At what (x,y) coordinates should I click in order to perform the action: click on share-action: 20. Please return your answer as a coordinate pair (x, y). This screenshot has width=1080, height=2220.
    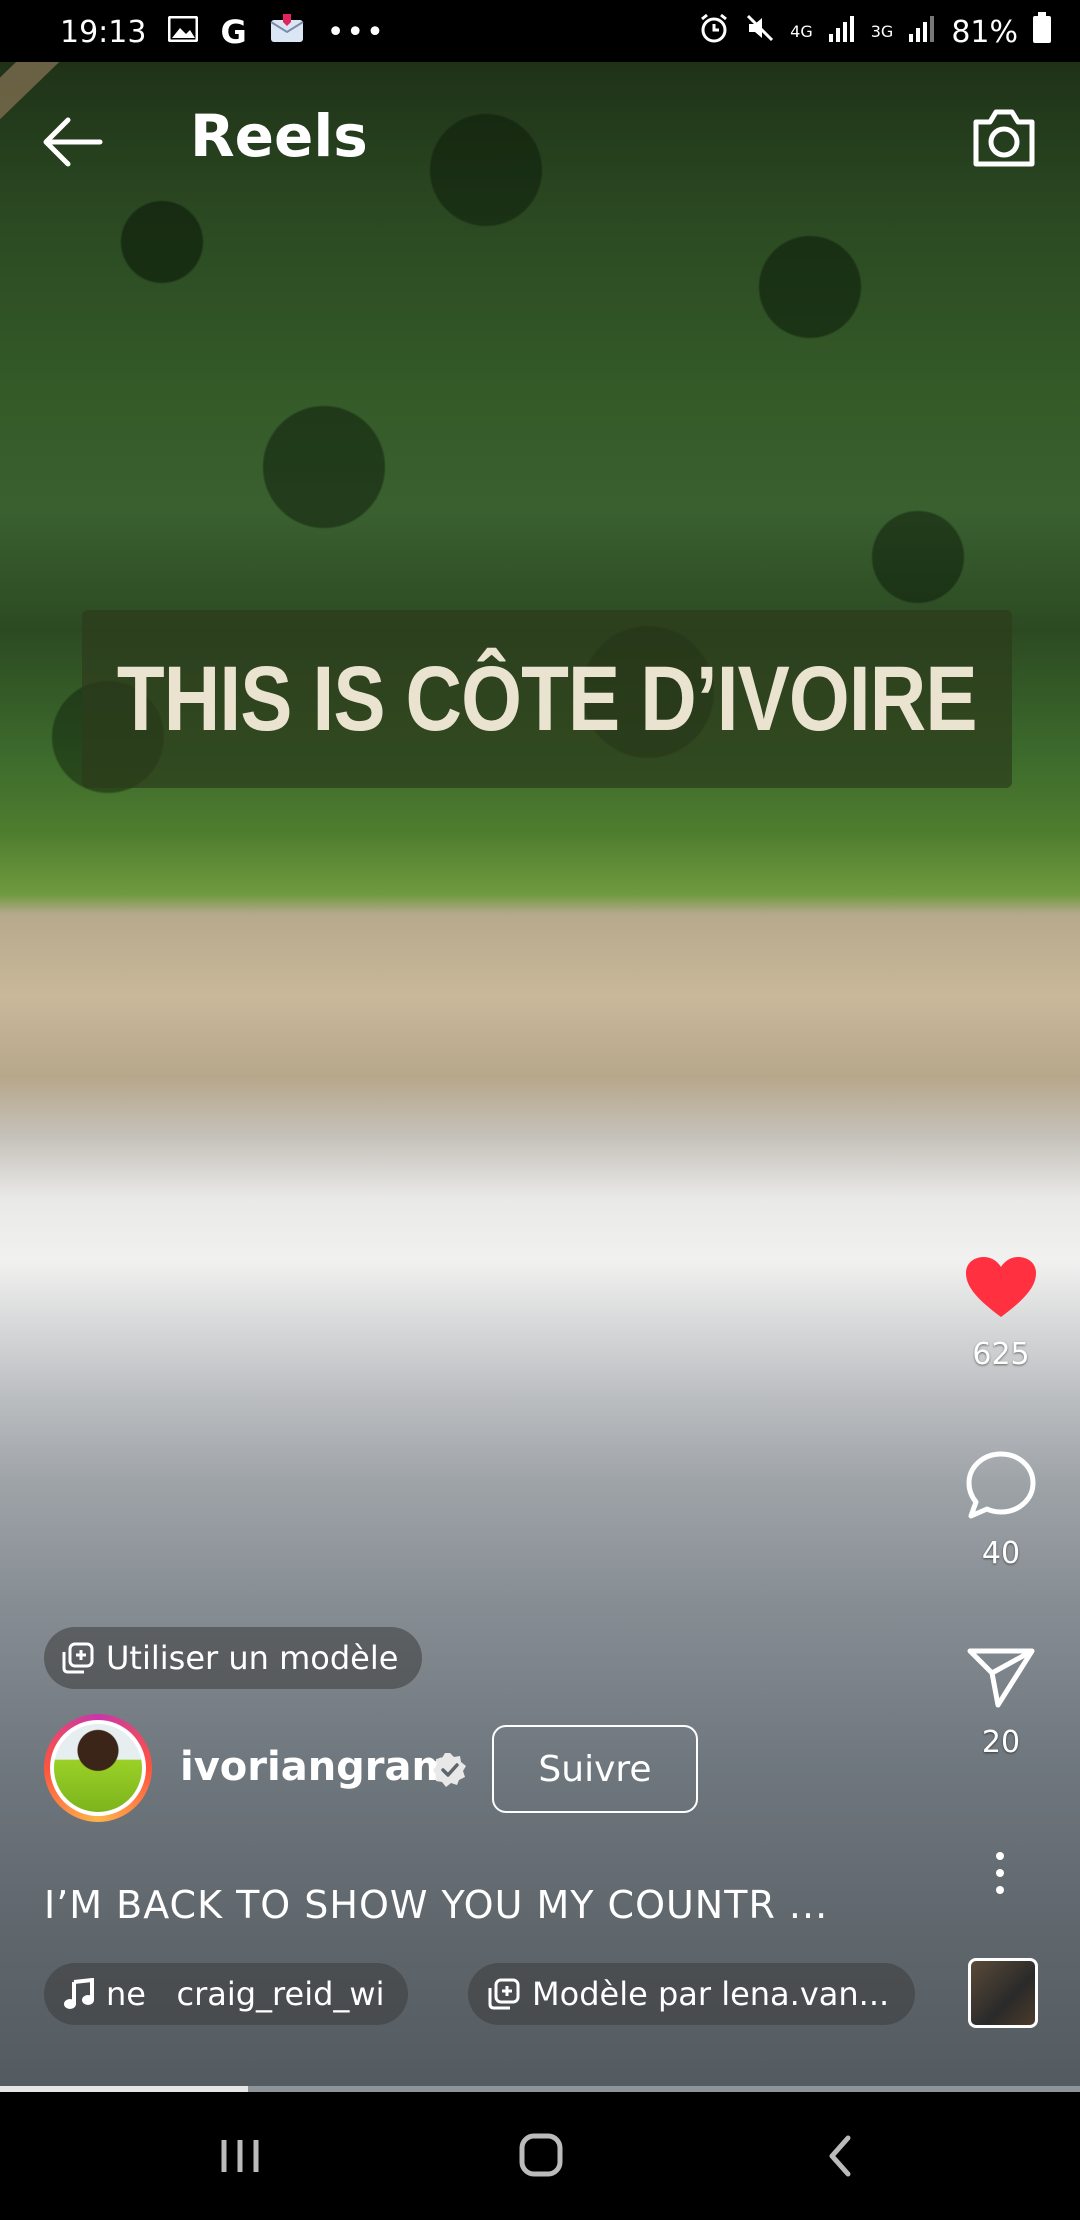
    Looking at the image, I should click on (1001, 1702).